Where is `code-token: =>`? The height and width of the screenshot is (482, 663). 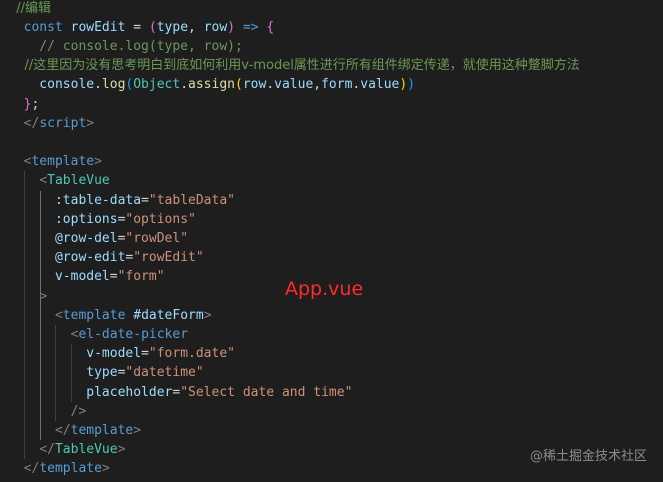 code-token: => is located at coordinates (251, 27).